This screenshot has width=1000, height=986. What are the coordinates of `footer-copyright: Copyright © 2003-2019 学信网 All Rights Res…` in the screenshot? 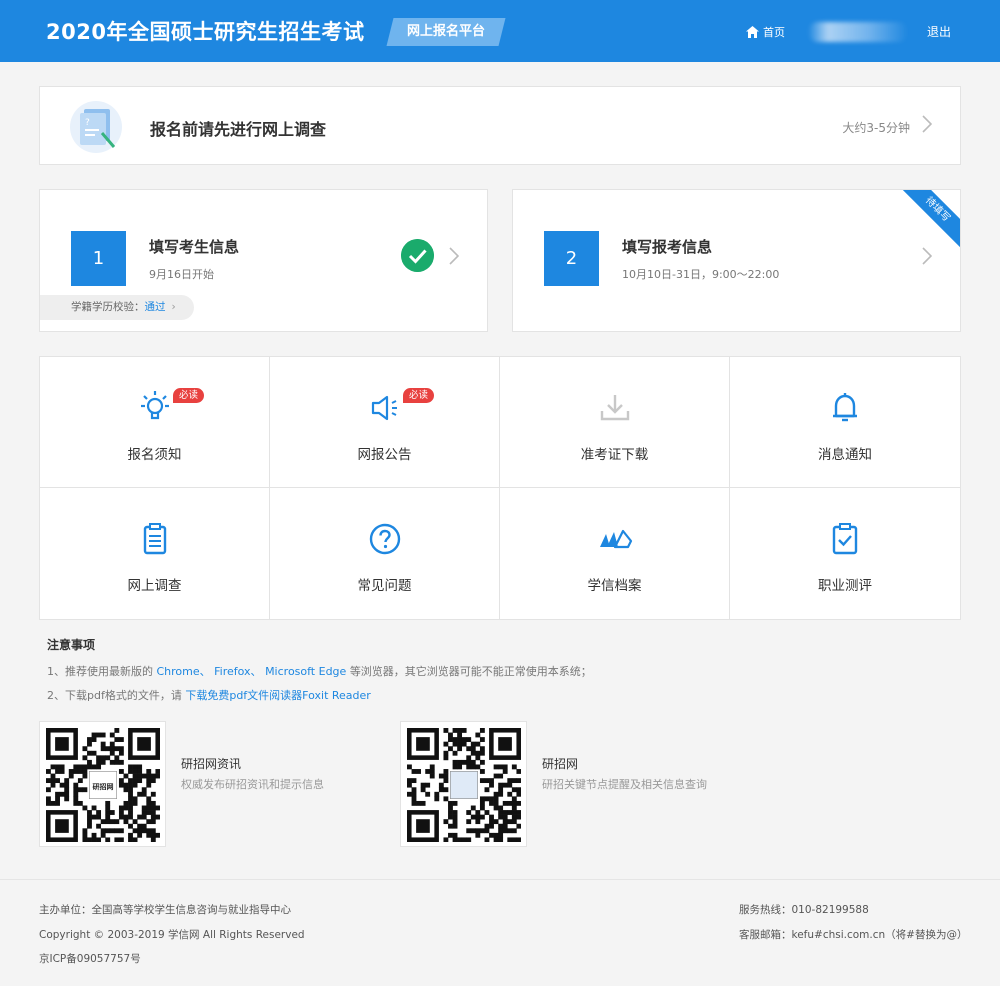 It's located at (172, 935).